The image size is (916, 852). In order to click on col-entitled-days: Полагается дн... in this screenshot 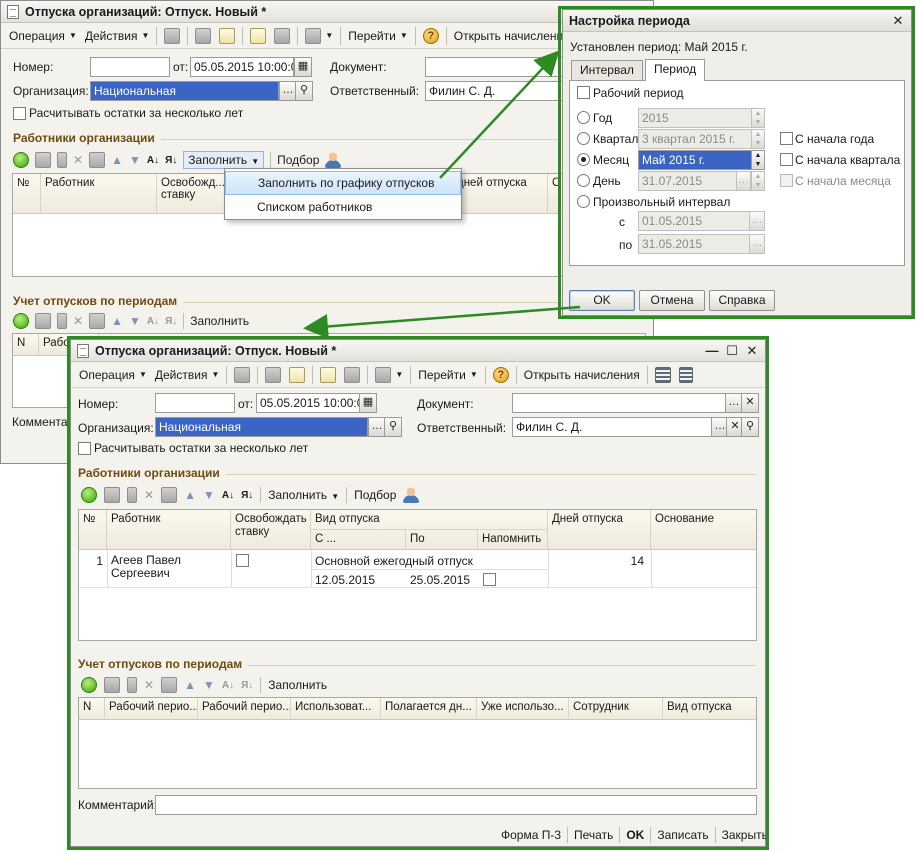, I will do `click(429, 709)`.